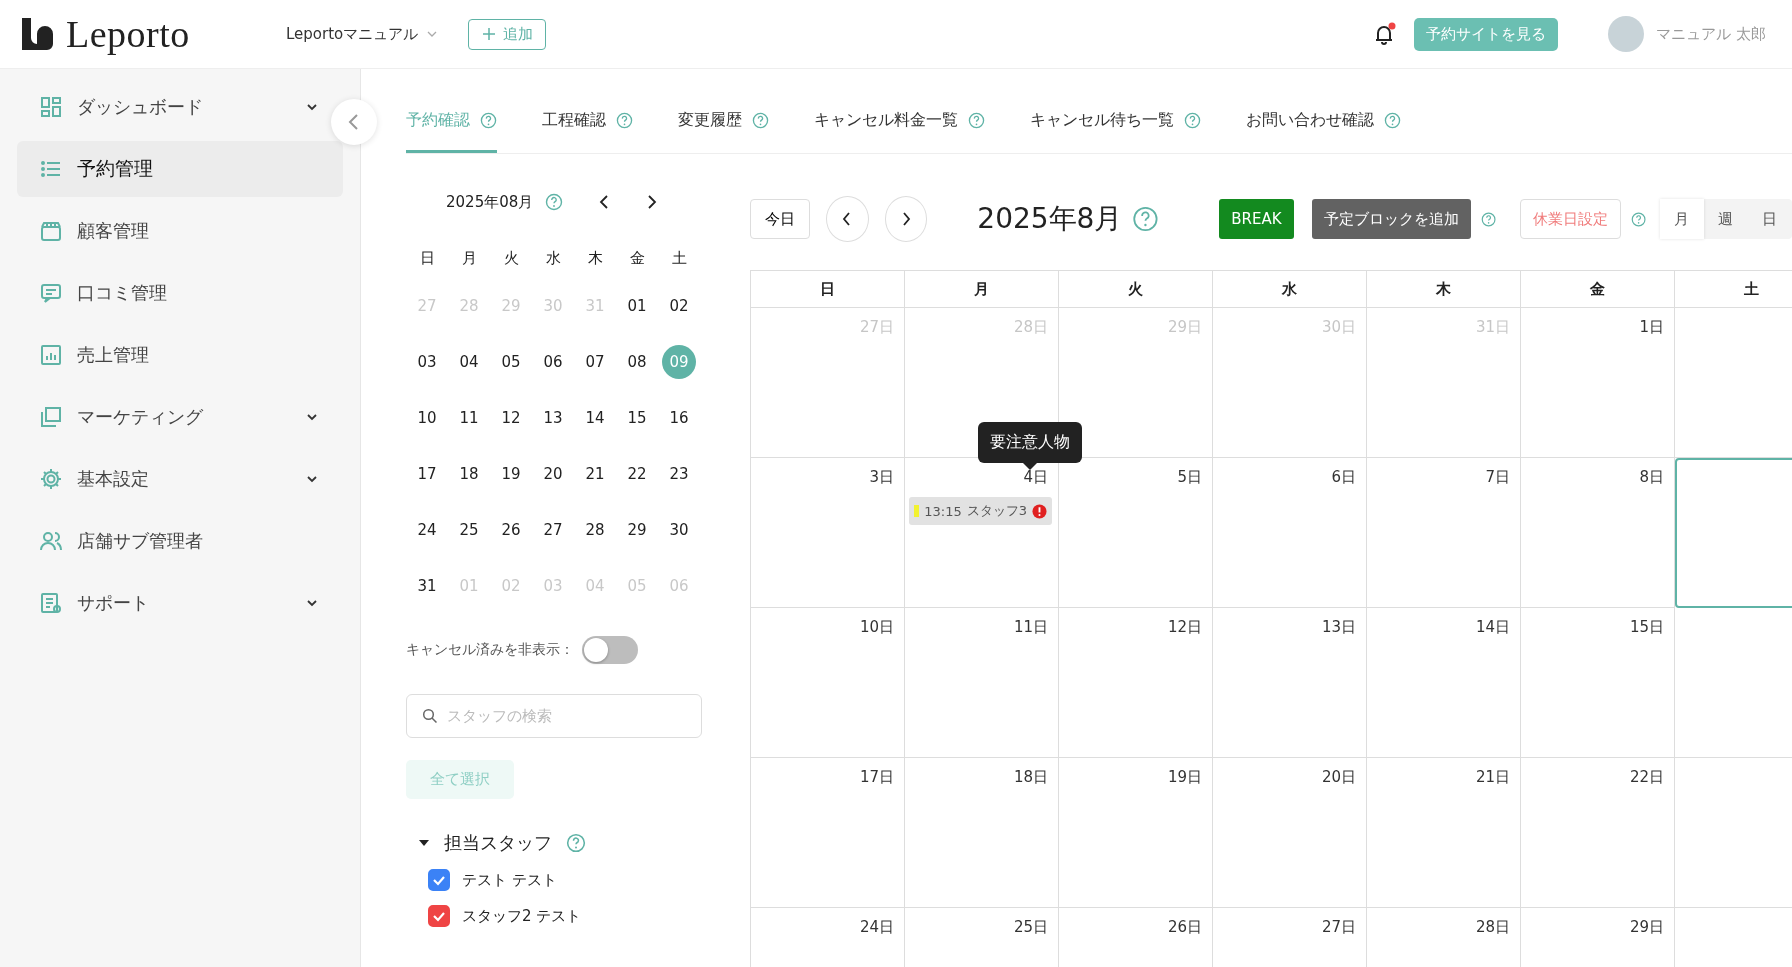 The height and width of the screenshot is (967, 1792). Describe the element at coordinates (1338, 627) in the screenshot. I see `day-number: 13日` at that location.